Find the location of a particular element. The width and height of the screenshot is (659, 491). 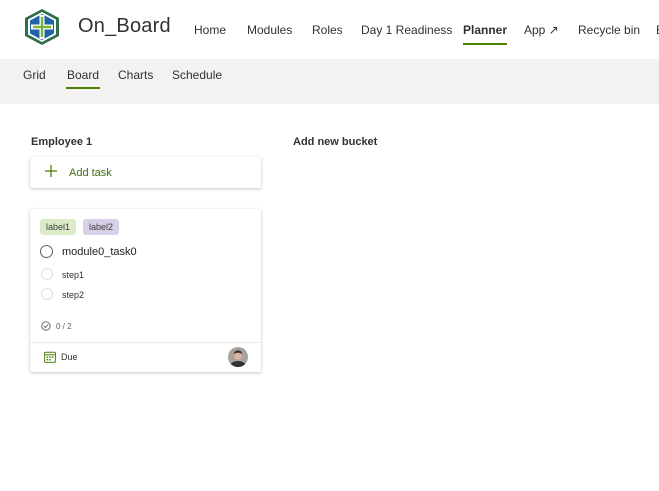

user-avatar-icon is located at coordinates (238, 357).